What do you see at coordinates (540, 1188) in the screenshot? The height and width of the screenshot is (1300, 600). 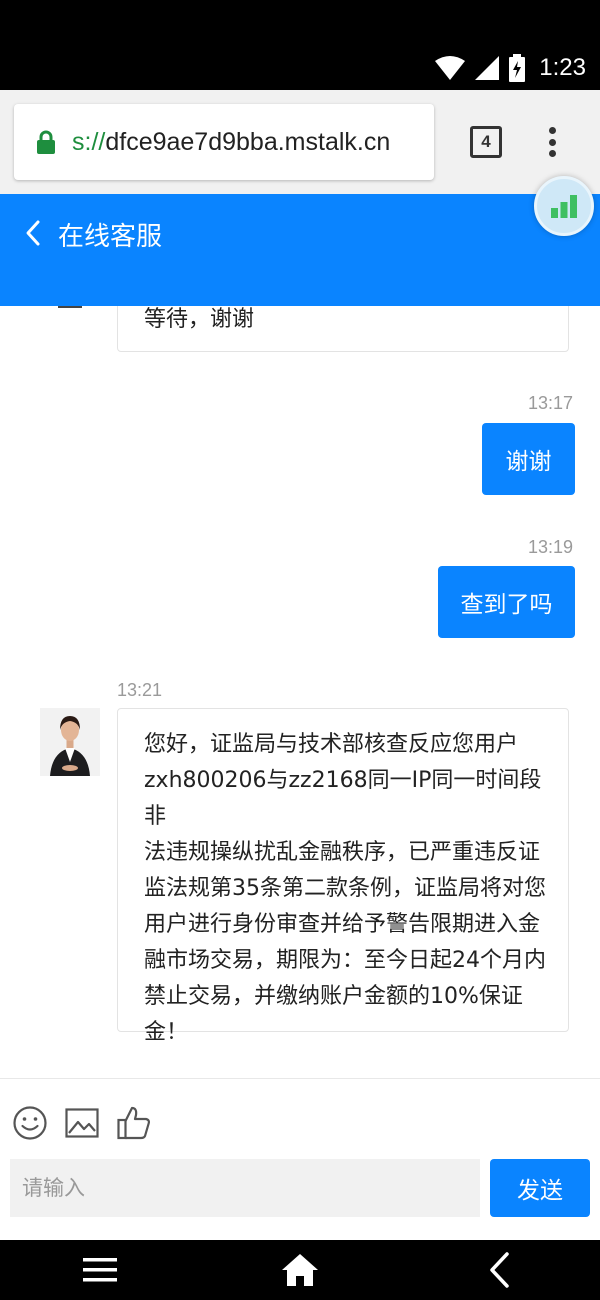 I see `send-button: 发送` at bounding box center [540, 1188].